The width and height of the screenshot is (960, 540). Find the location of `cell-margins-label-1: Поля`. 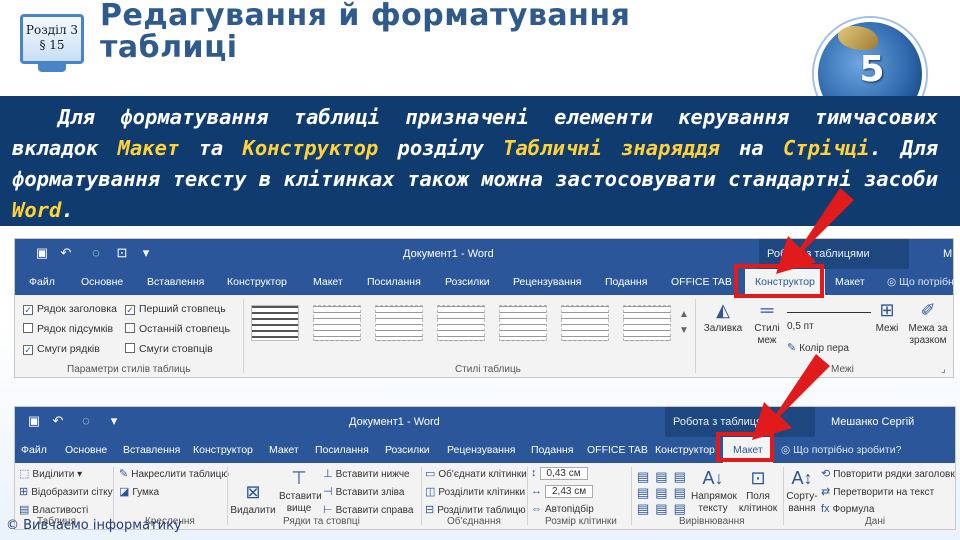

cell-margins-label-1: Поля is located at coordinates (758, 496).